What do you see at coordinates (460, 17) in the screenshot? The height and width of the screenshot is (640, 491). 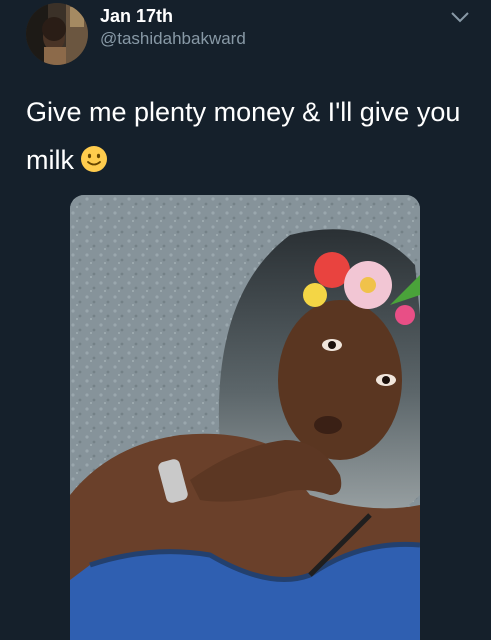 I see `chevron-down-icon` at bounding box center [460, 17].